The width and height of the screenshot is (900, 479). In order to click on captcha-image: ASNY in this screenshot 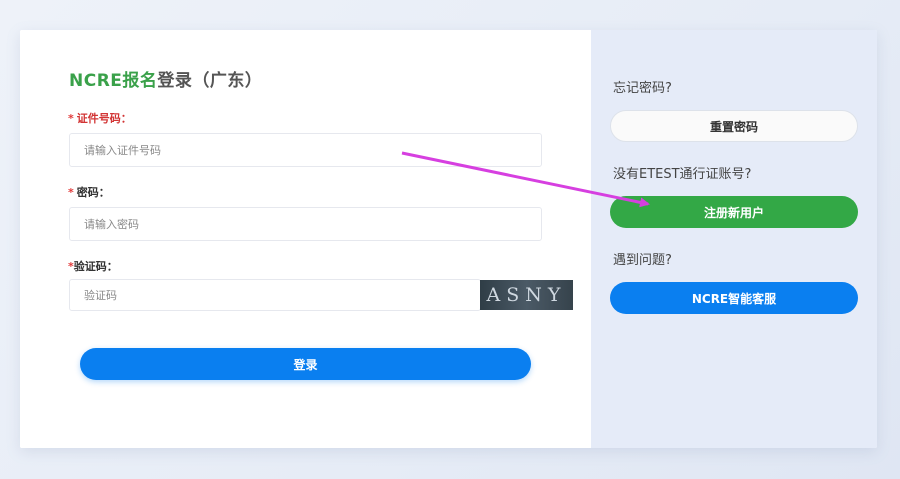, I will do `click(526, 295)`.